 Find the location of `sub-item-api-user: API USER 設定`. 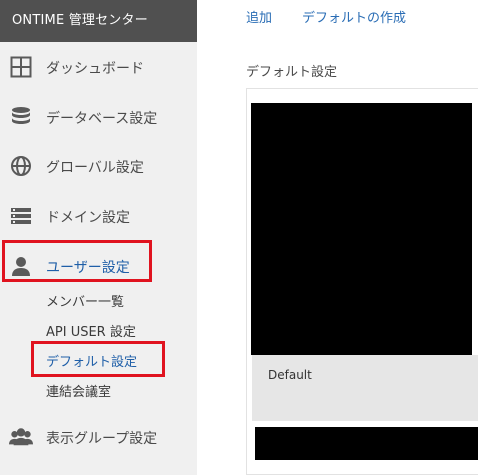

sub-item-api-user: API USER 設定 is located at coordinates (91, 330).